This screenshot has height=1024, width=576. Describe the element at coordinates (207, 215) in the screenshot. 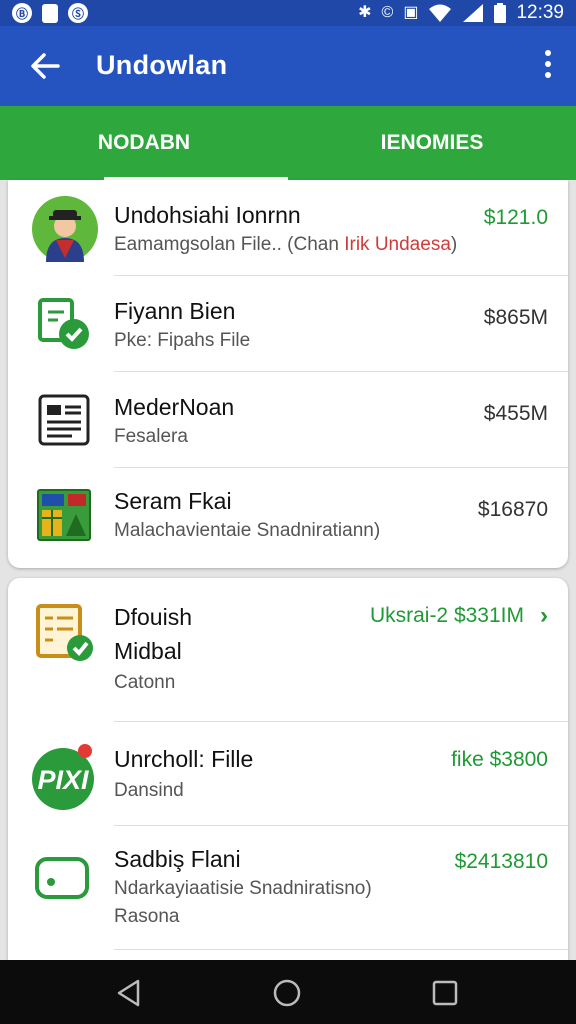

I see `item-title: Undohsiahi Ionrnn` at that location.